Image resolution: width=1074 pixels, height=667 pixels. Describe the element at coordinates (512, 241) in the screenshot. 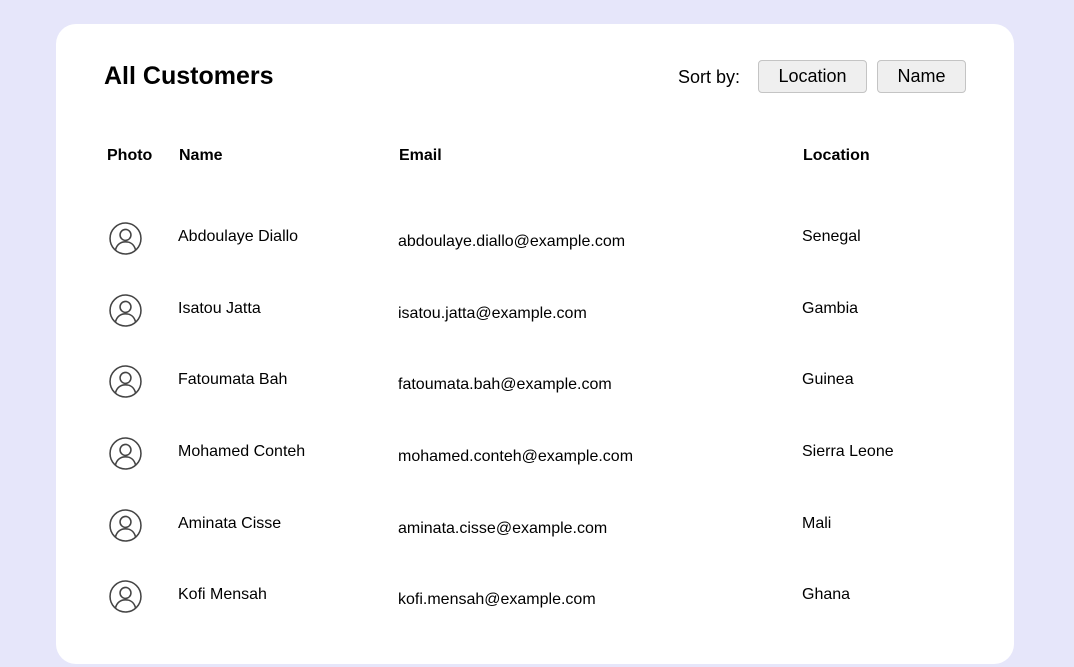

I see `customer-email: abdoulaye.diallo@example.com` at that location.